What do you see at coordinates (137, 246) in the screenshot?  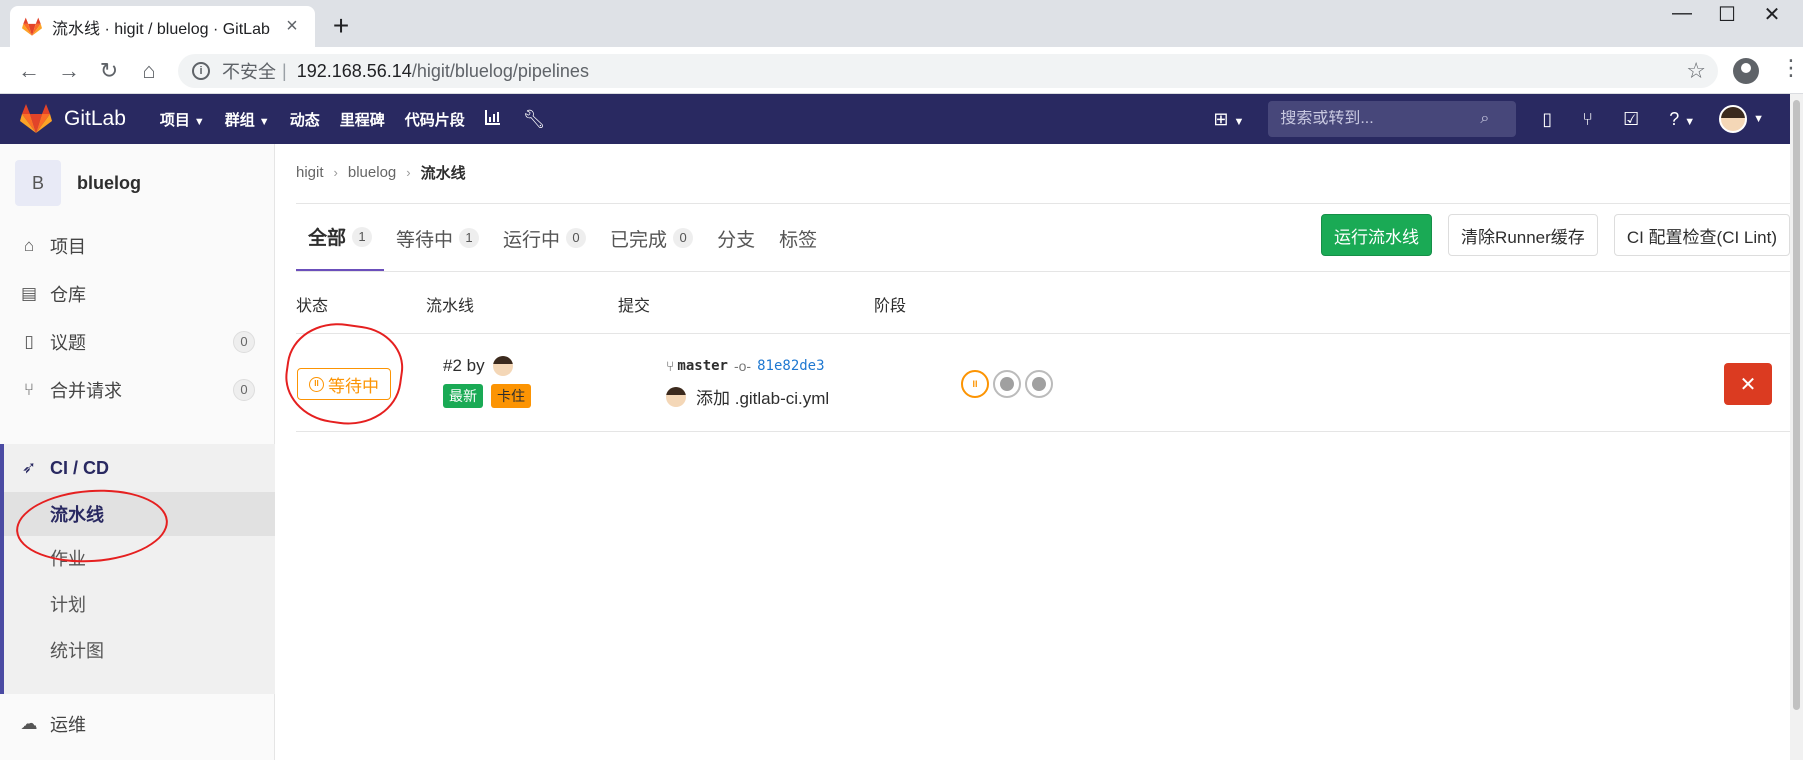 I see `sidebar-item-project: ⌂ 项目` at bounding box center [137, 246].